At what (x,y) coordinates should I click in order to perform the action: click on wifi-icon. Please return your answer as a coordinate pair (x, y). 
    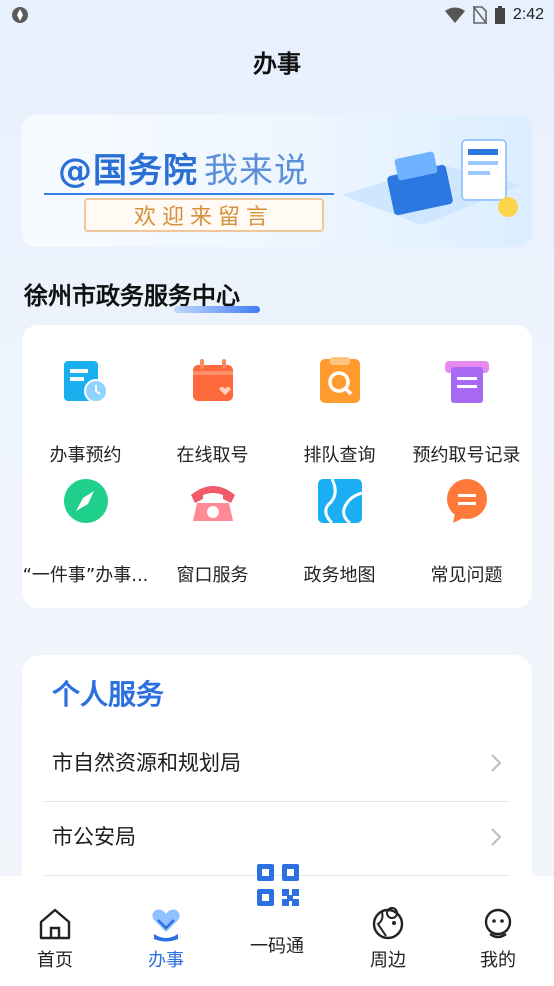
    Looking at the image, I should click on (454, 15).